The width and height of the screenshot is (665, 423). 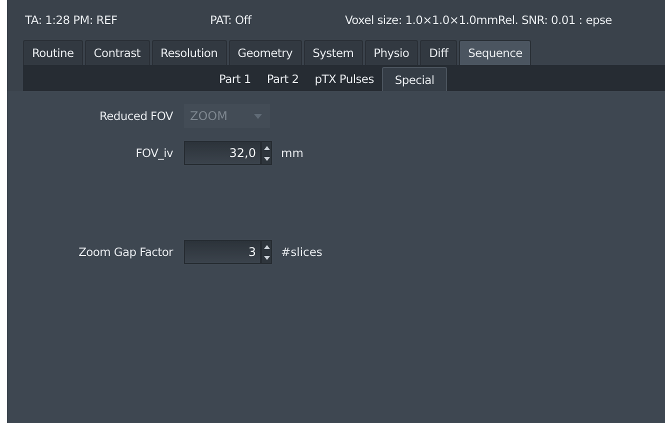 What do you see at coordinates (301, 252) in the screenshot?
I see `unit-label: #slices` at bounding box center [301, 252].